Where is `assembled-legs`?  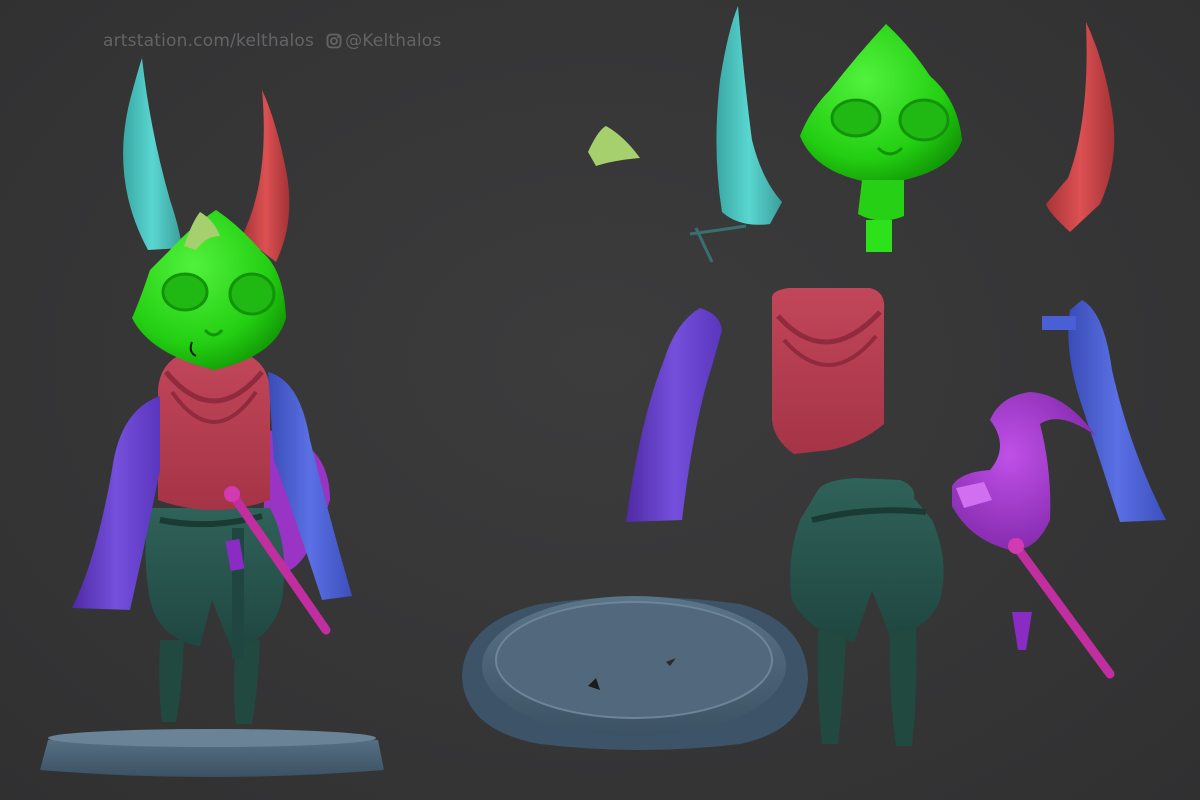 assembled-legs is located at coordinates (209, 682).